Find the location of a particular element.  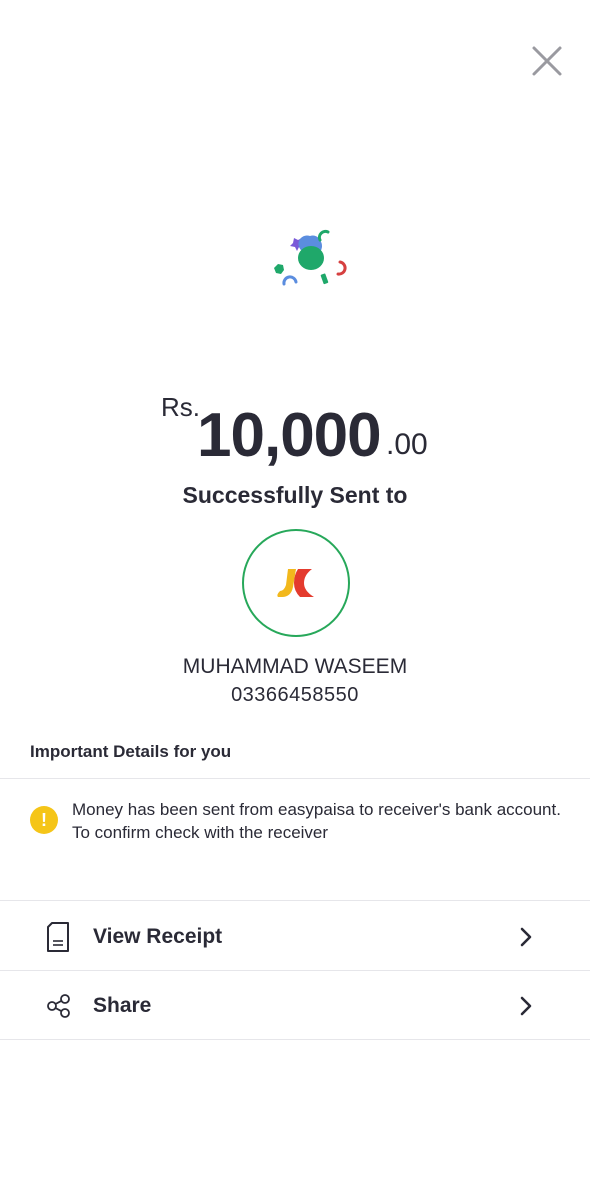

receiver-avatar is located at coordinates (296, 583).